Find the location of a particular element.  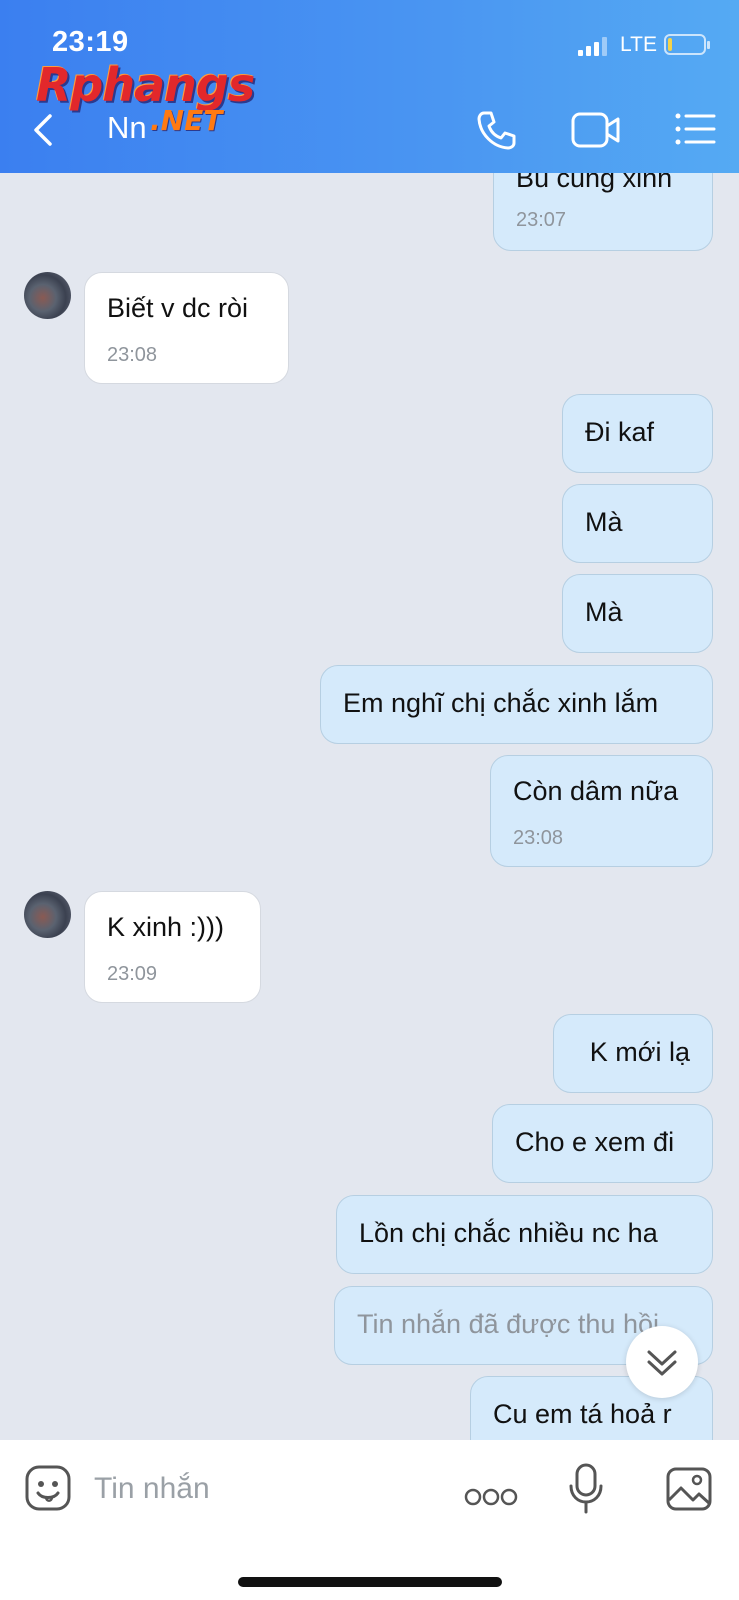

scroll-down-button is located at coordinates (662, 1362).